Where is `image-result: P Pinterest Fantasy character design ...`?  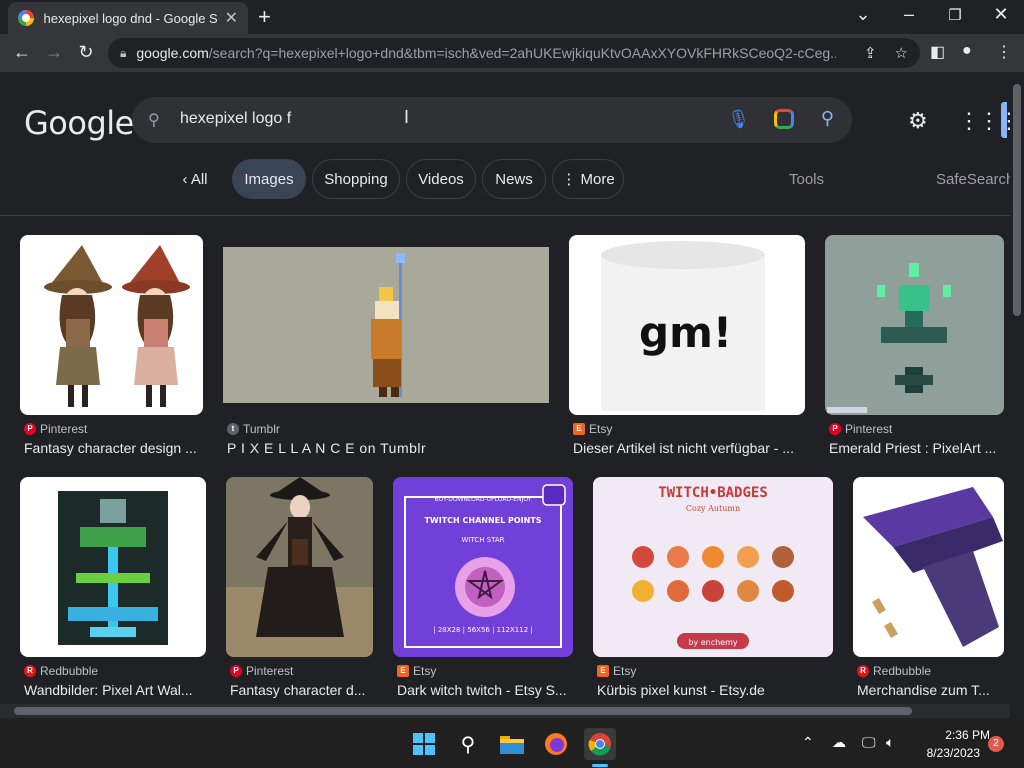 image-result: P Pinterest Fantasy character design ... is located at coordinates (112, 350).